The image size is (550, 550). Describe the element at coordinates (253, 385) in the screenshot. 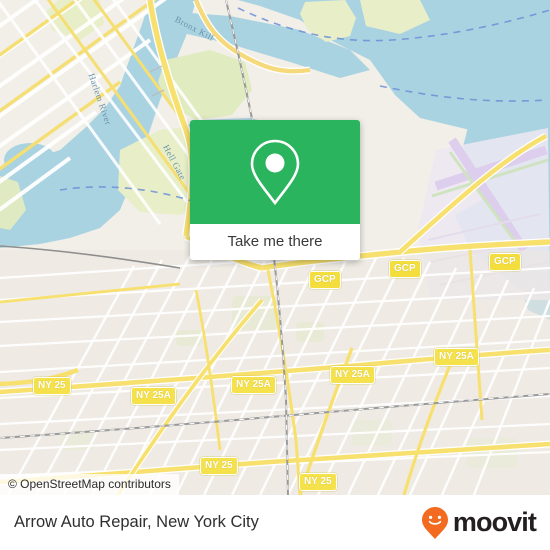

I see `shield-ny25a-left: NY 25A` at that location.